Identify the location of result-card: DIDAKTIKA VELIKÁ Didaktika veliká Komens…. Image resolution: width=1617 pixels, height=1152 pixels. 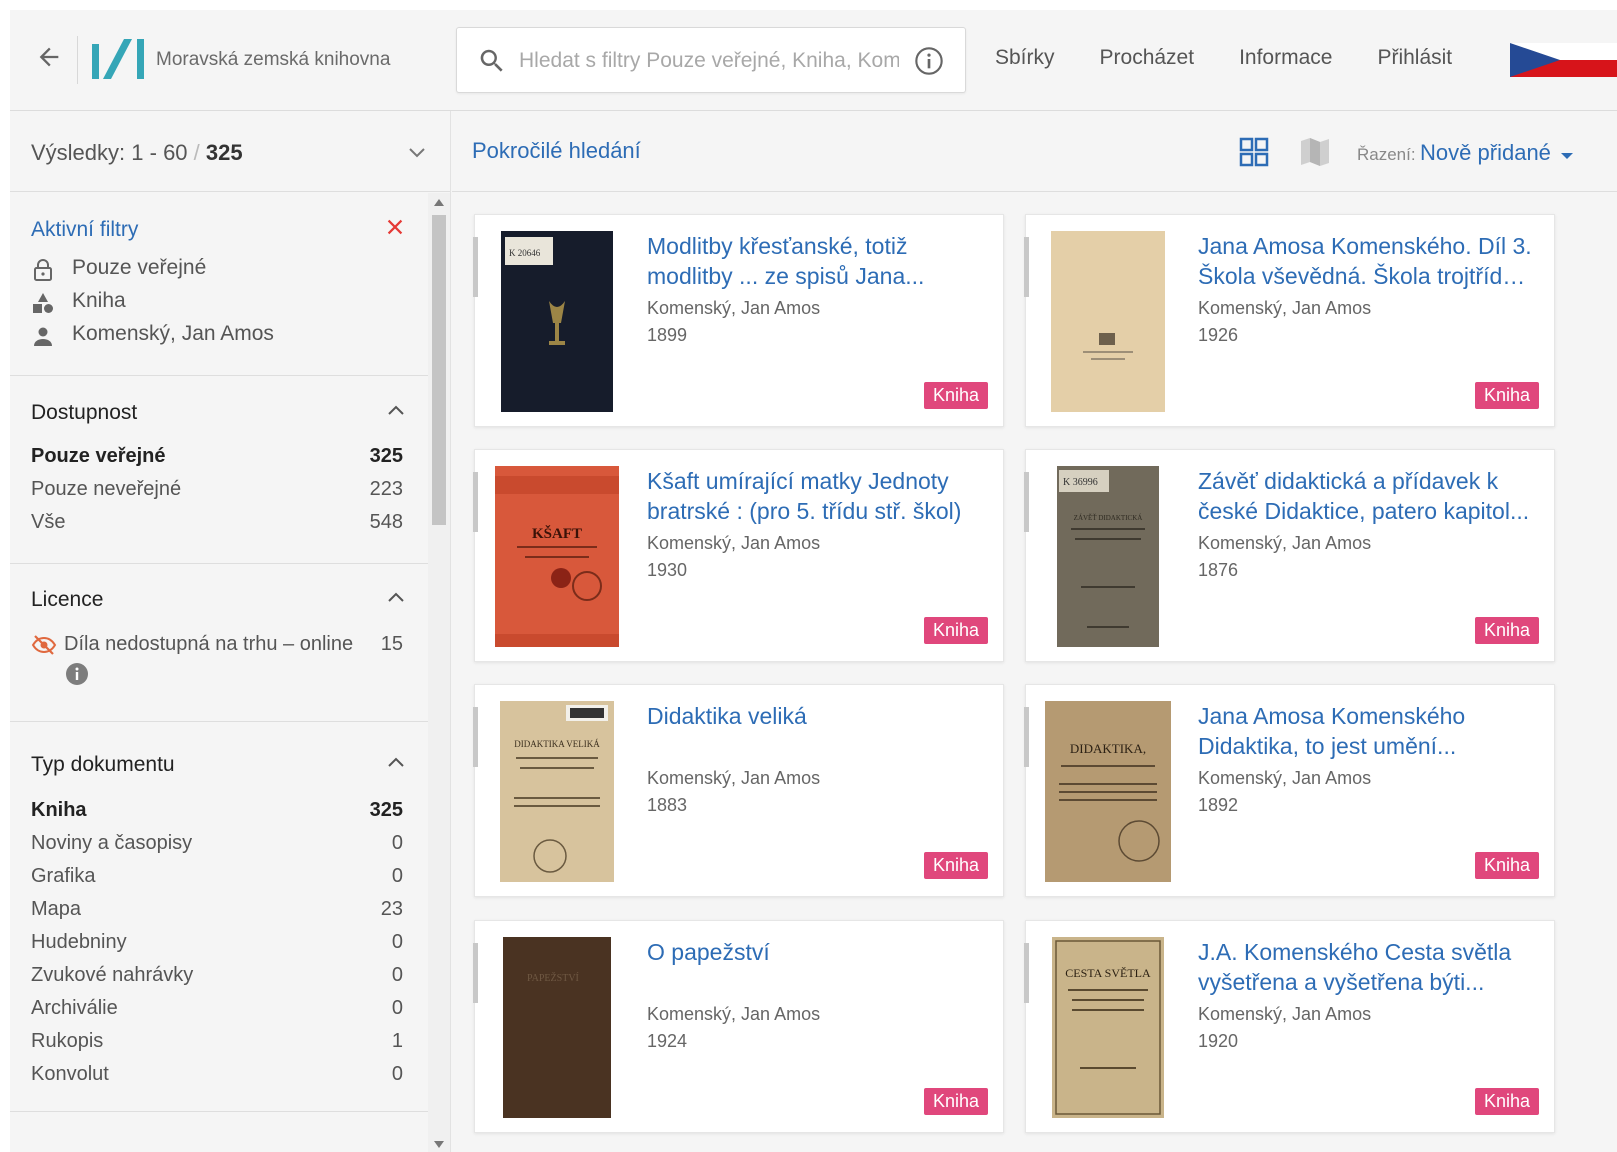
(738, 790).